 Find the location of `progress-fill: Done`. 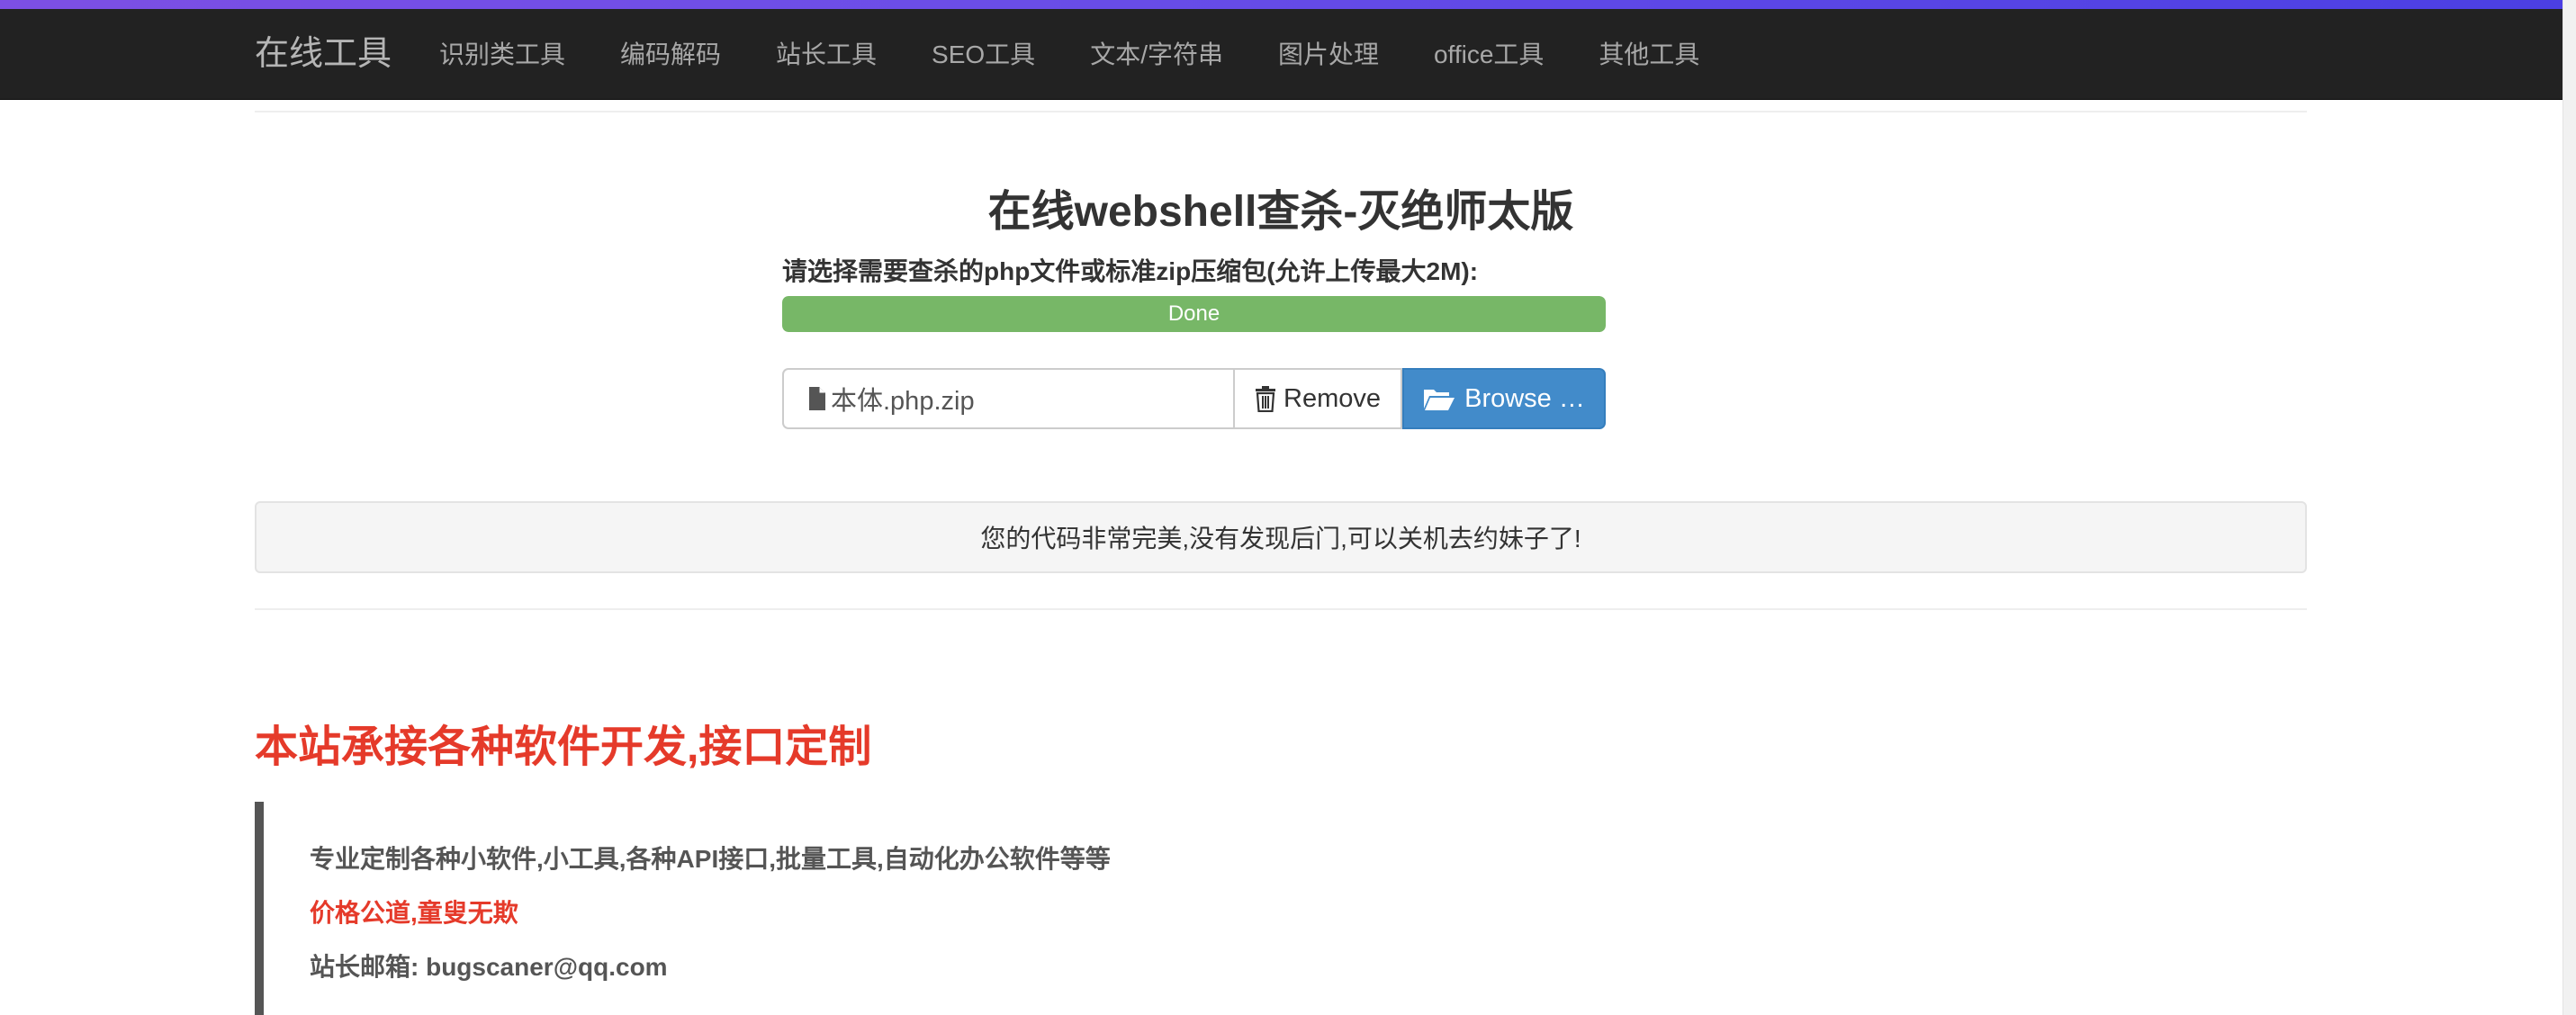

progress-fill: Done is located at coordinates (1194, 314).